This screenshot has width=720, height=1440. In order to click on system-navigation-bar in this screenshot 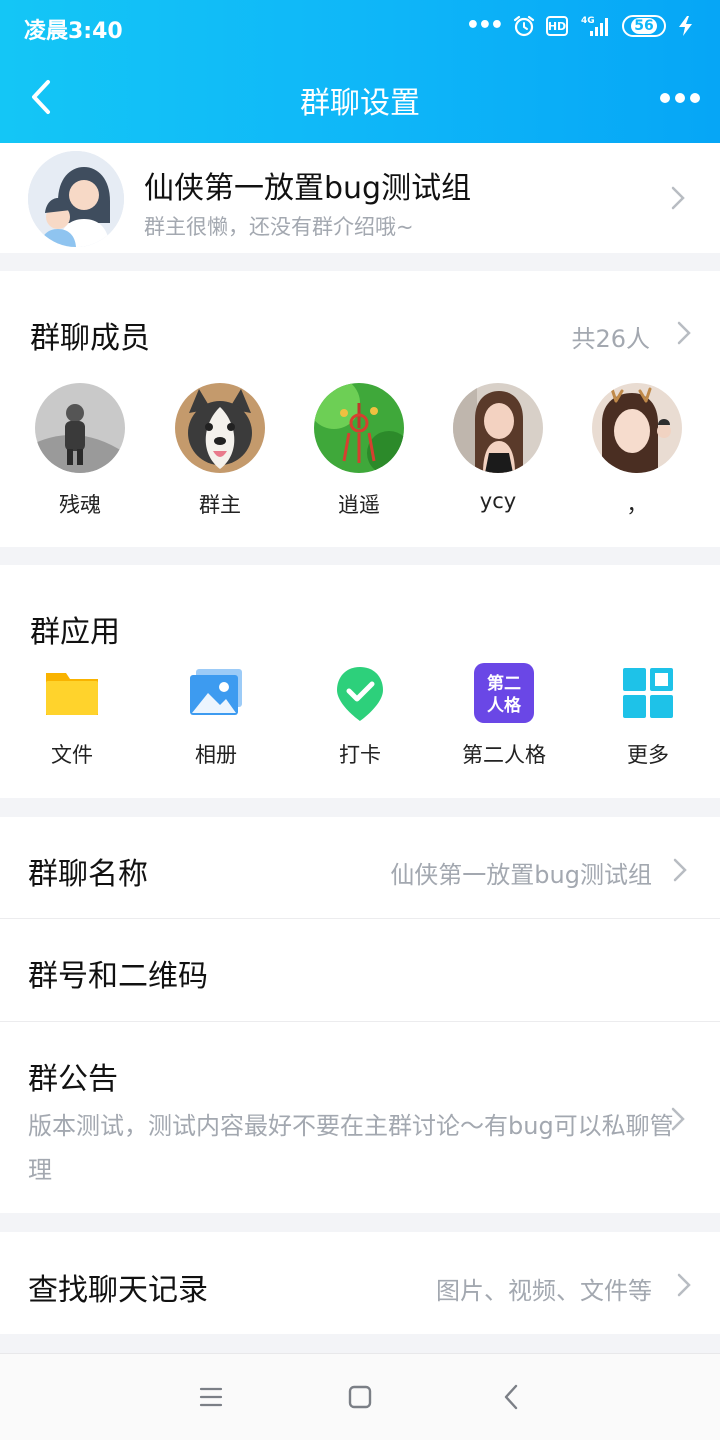, I will do `click(360, 1396)`.